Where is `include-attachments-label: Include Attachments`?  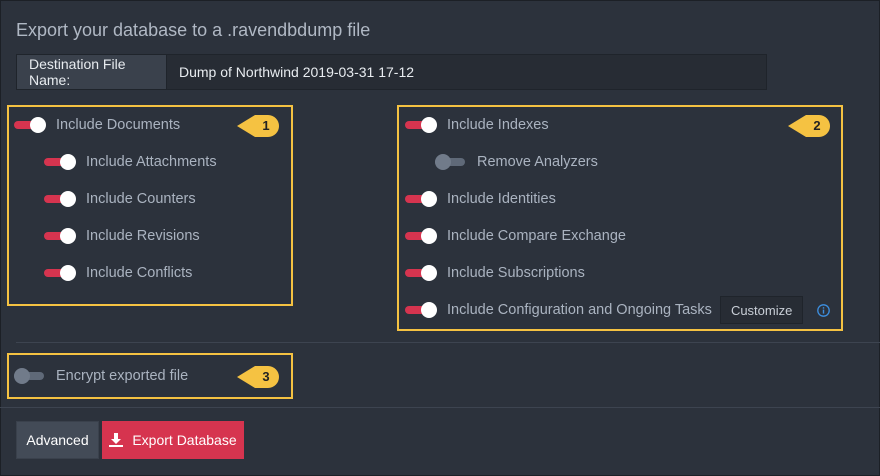
include-attachments-label: Include Attachments is located at coordinates (151, 162).